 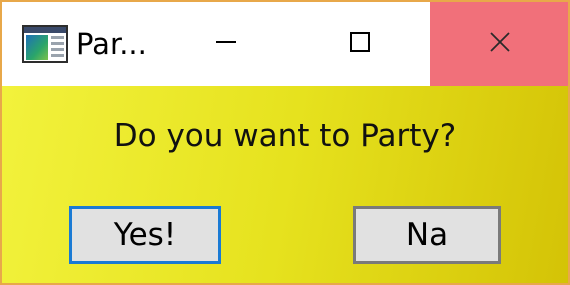 I want to click on maximize-button, so click(x=360, y=44).